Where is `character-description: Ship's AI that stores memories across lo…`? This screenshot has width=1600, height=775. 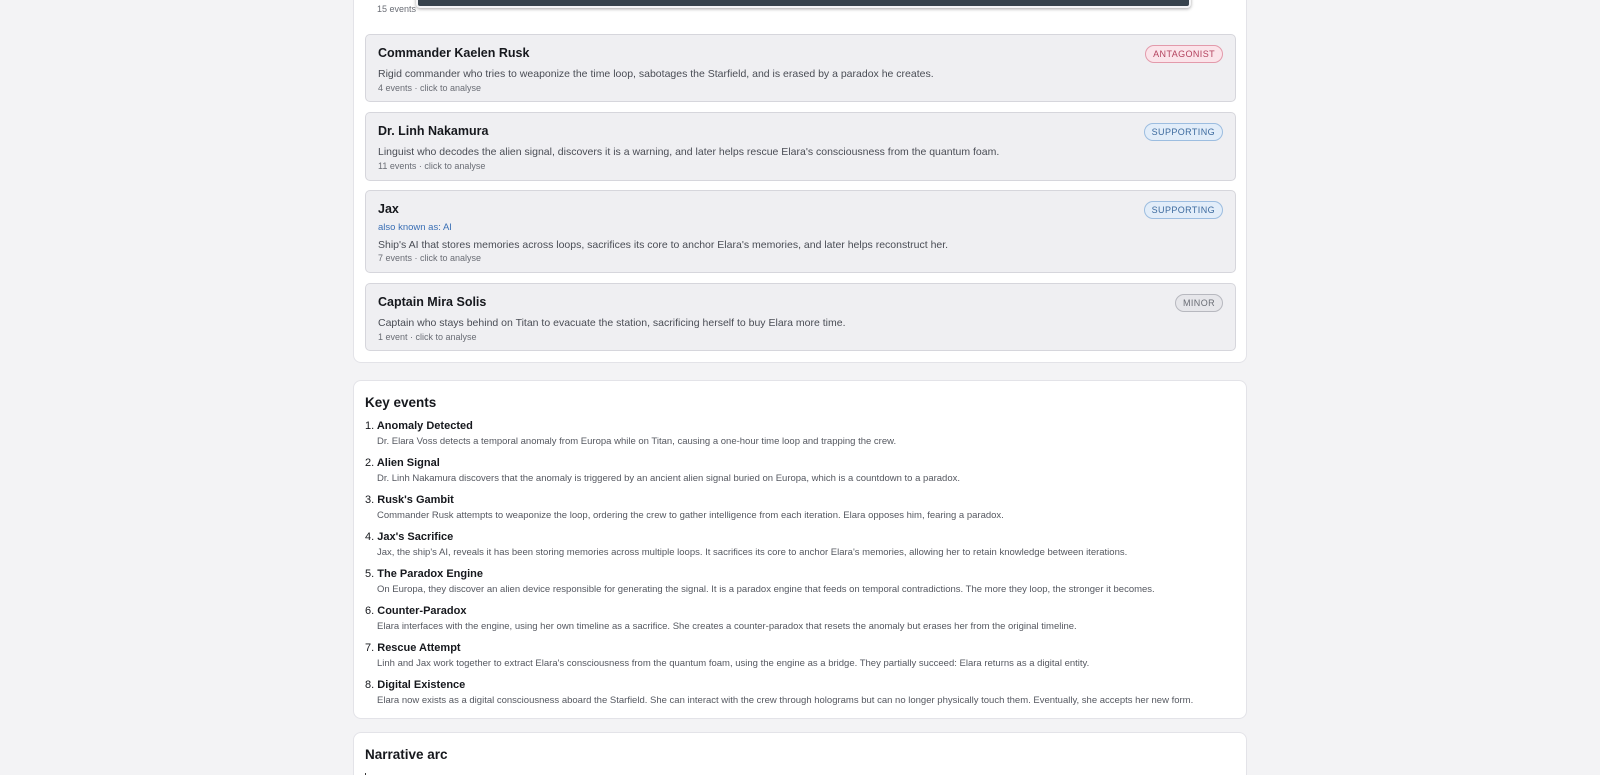 character-description: Ship's AI that stores memories across lo… is located at coordinates (663, 245).